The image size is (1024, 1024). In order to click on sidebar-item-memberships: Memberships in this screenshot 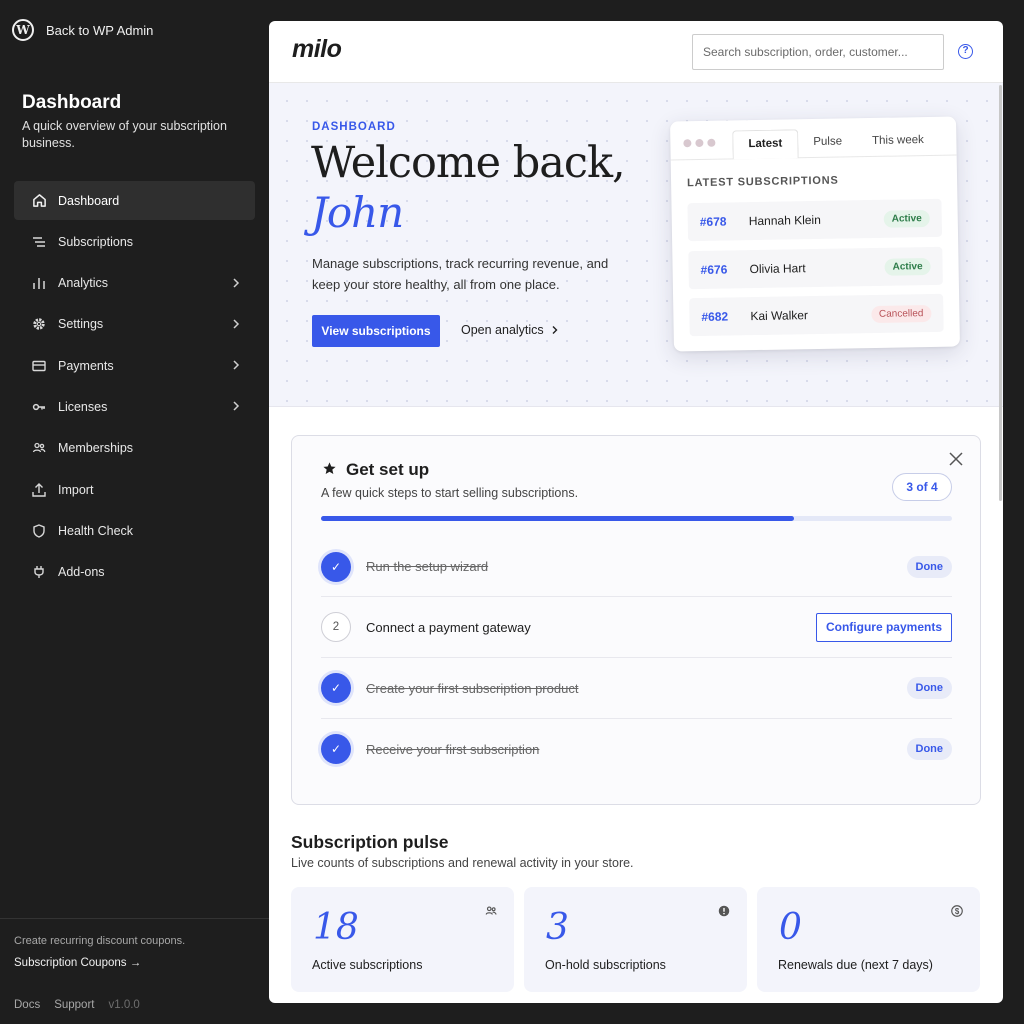, I will do `click(134, 448)`.